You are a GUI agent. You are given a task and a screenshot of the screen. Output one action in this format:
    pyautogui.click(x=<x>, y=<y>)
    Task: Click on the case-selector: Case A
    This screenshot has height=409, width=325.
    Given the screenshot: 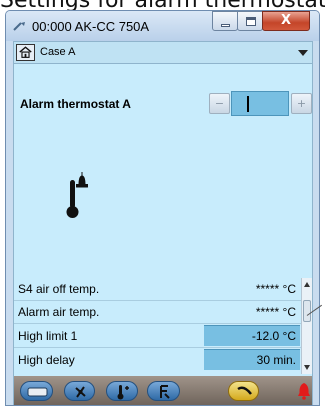 What is the action you would take?
    pyautogui.click(x=163, y=53)
    